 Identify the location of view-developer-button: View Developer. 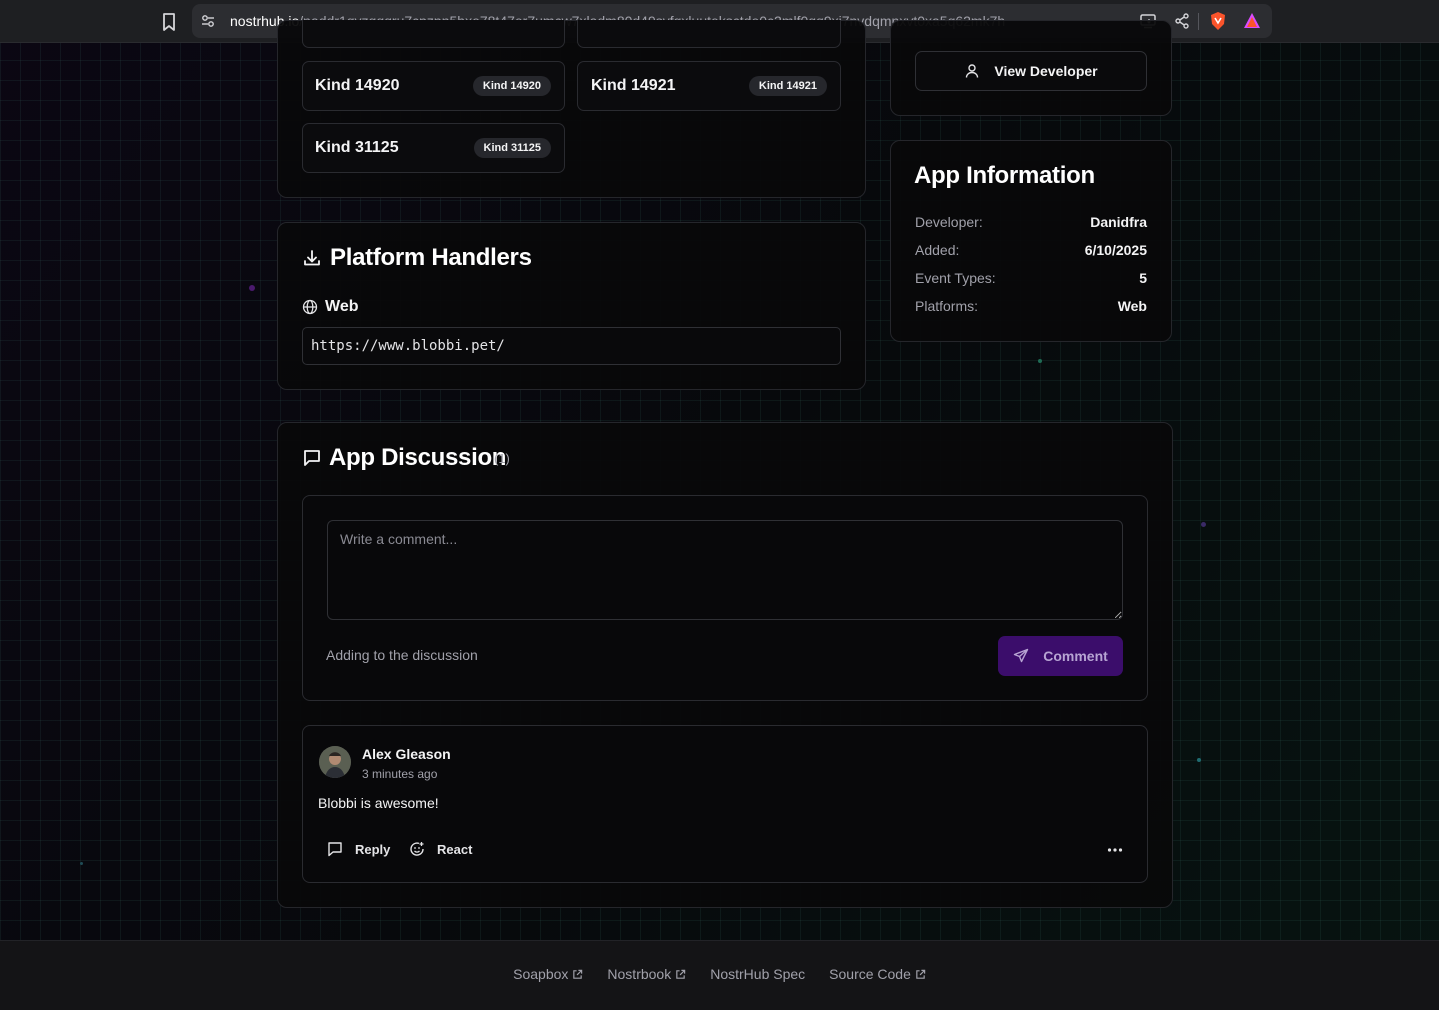
(1031, 71).